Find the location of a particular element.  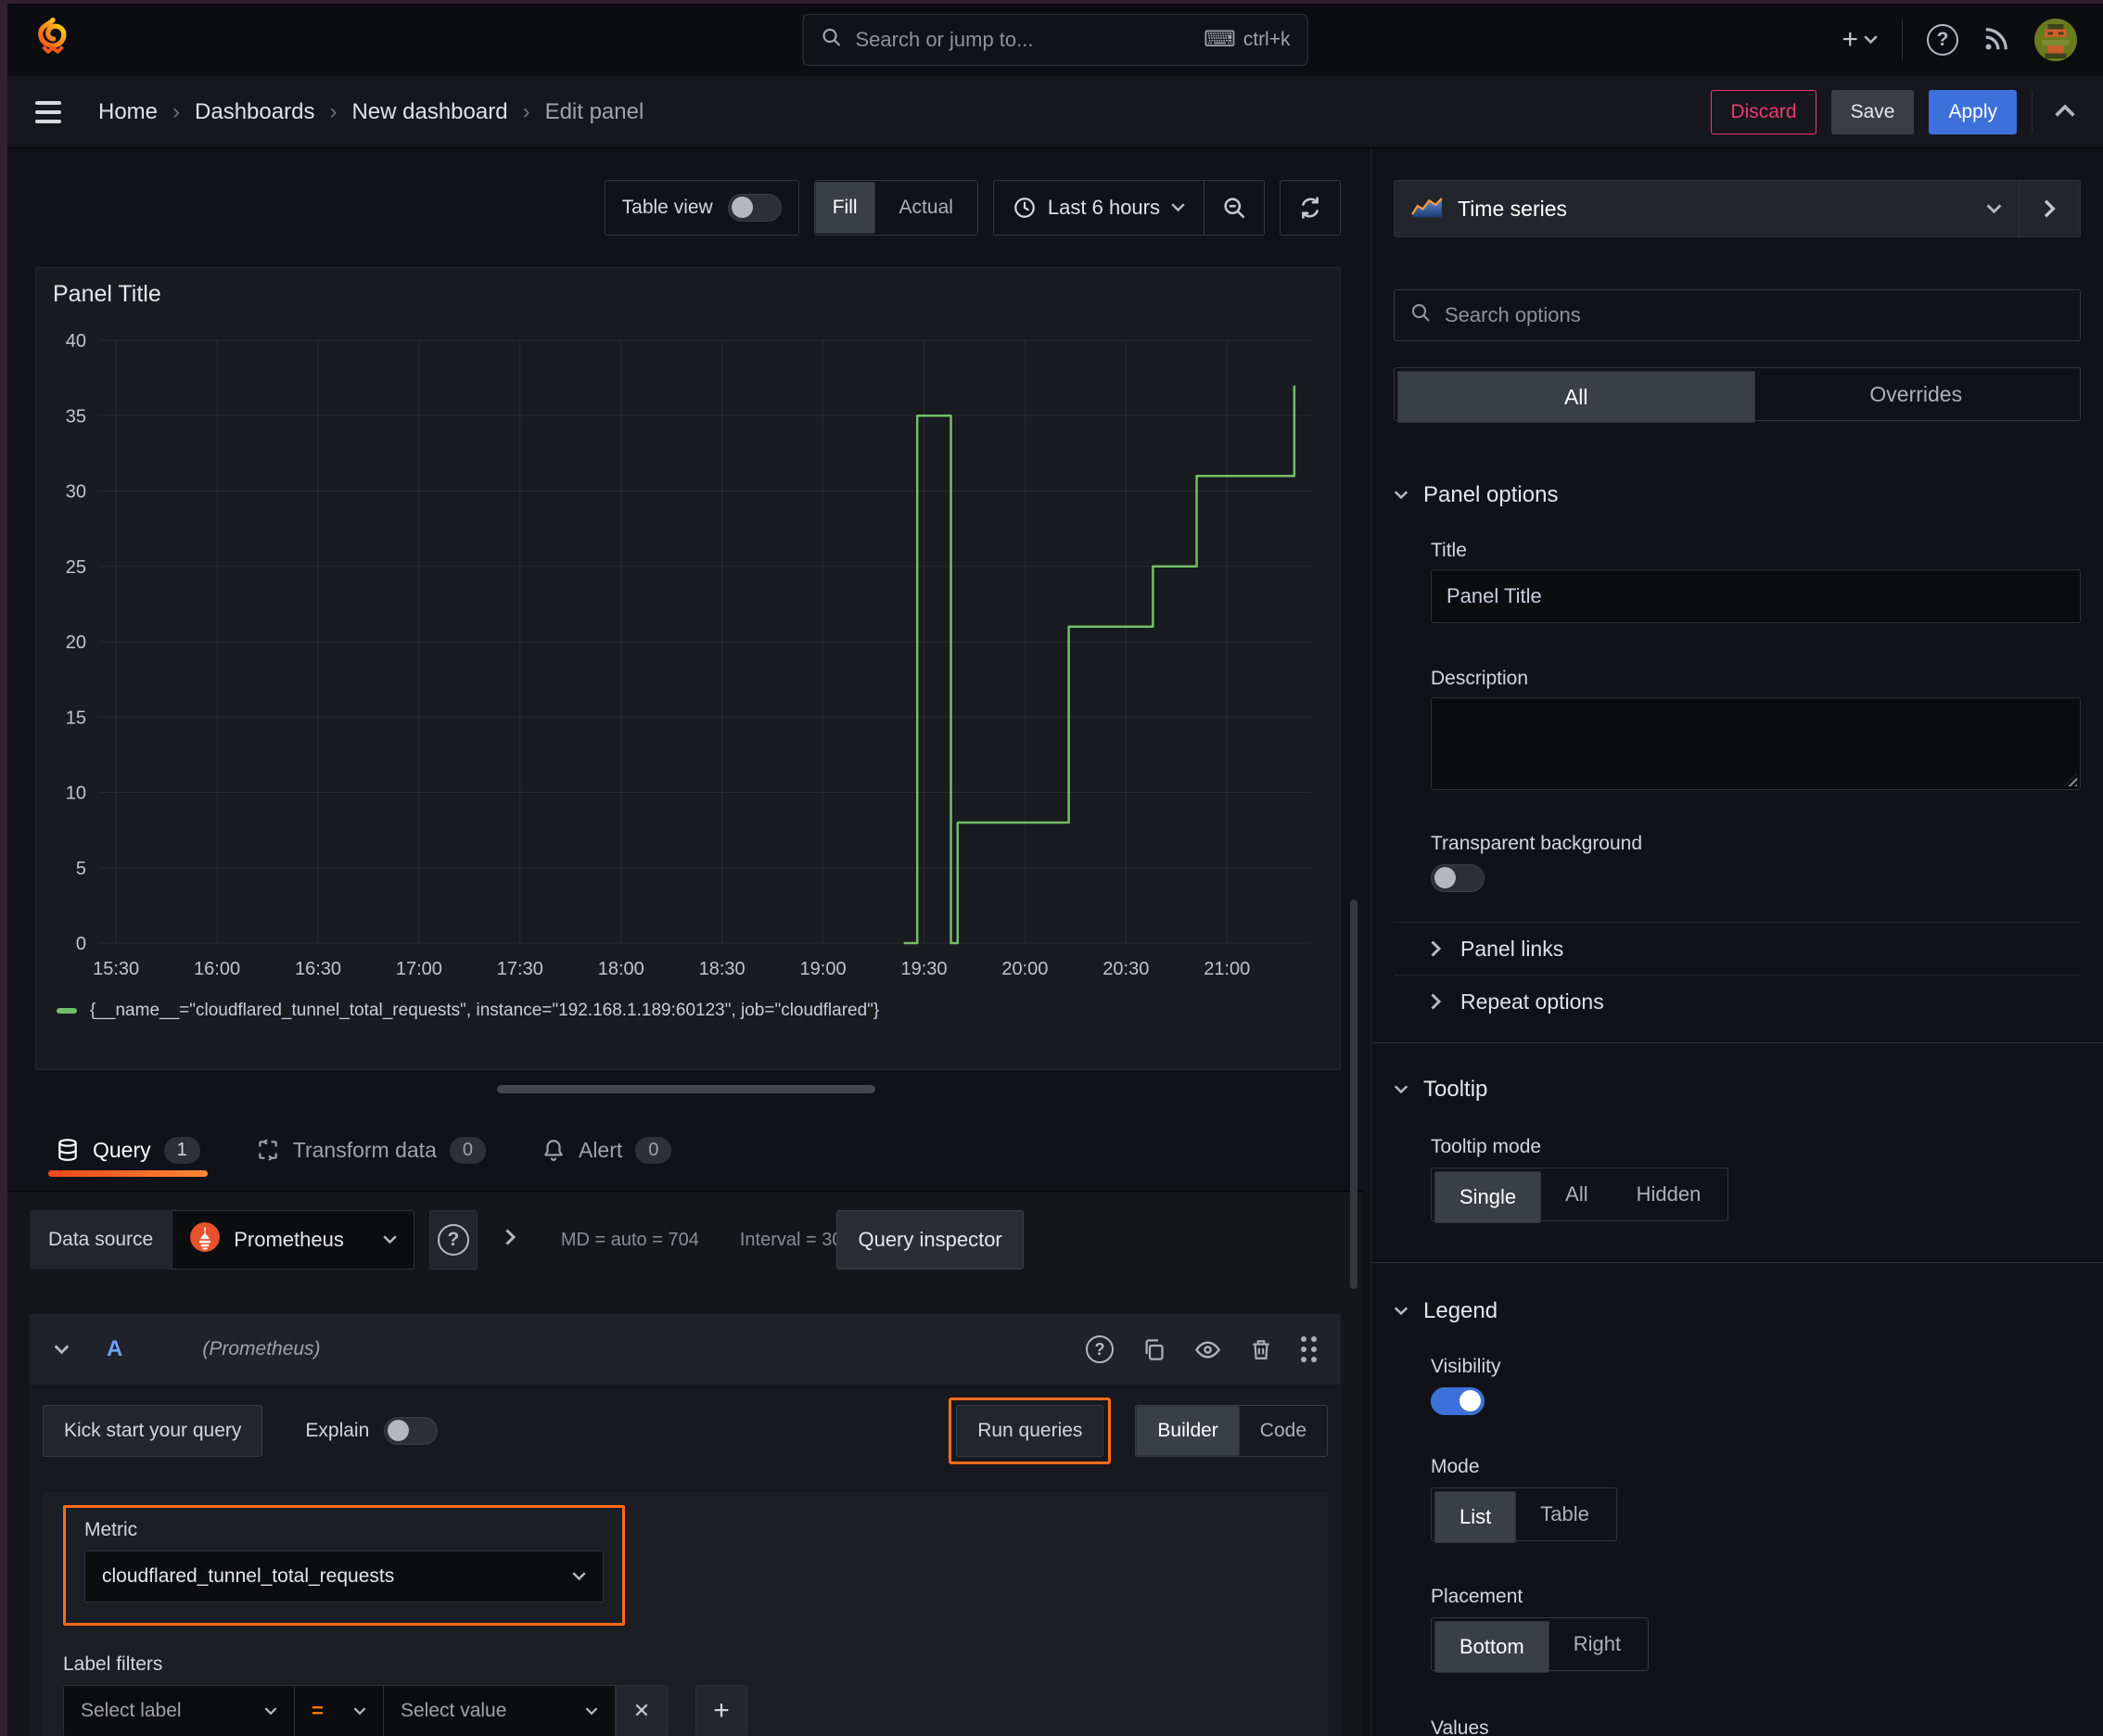

expand-row-button is located at coordinates (510, 1240).